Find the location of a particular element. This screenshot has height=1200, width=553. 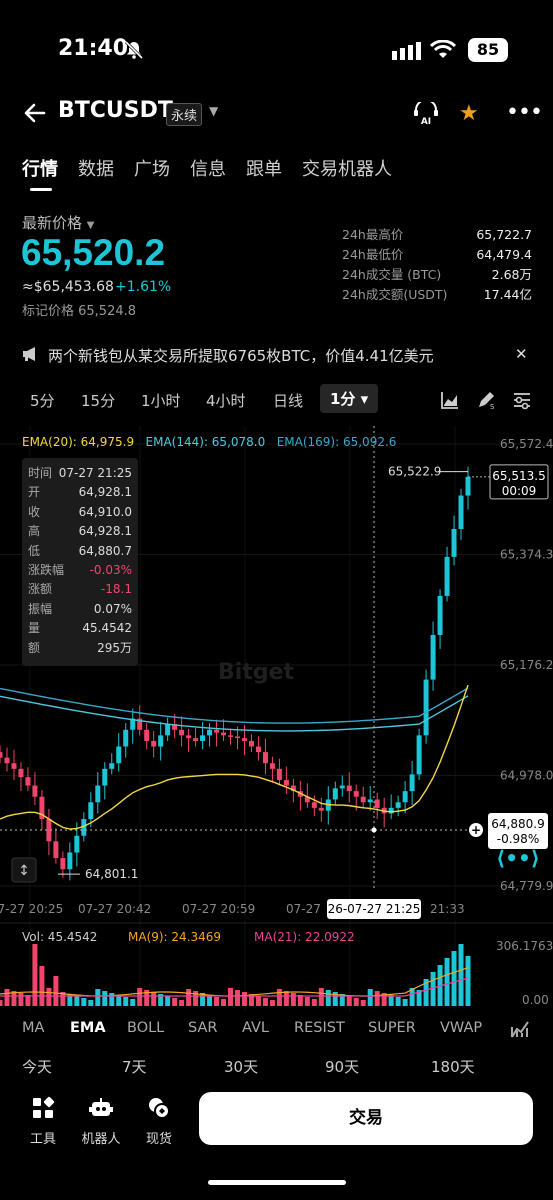

indicator-tabs: MA EMA BOLL SAR AVL RESIST SUPER VWAP is located at coordinates (276, 1029).